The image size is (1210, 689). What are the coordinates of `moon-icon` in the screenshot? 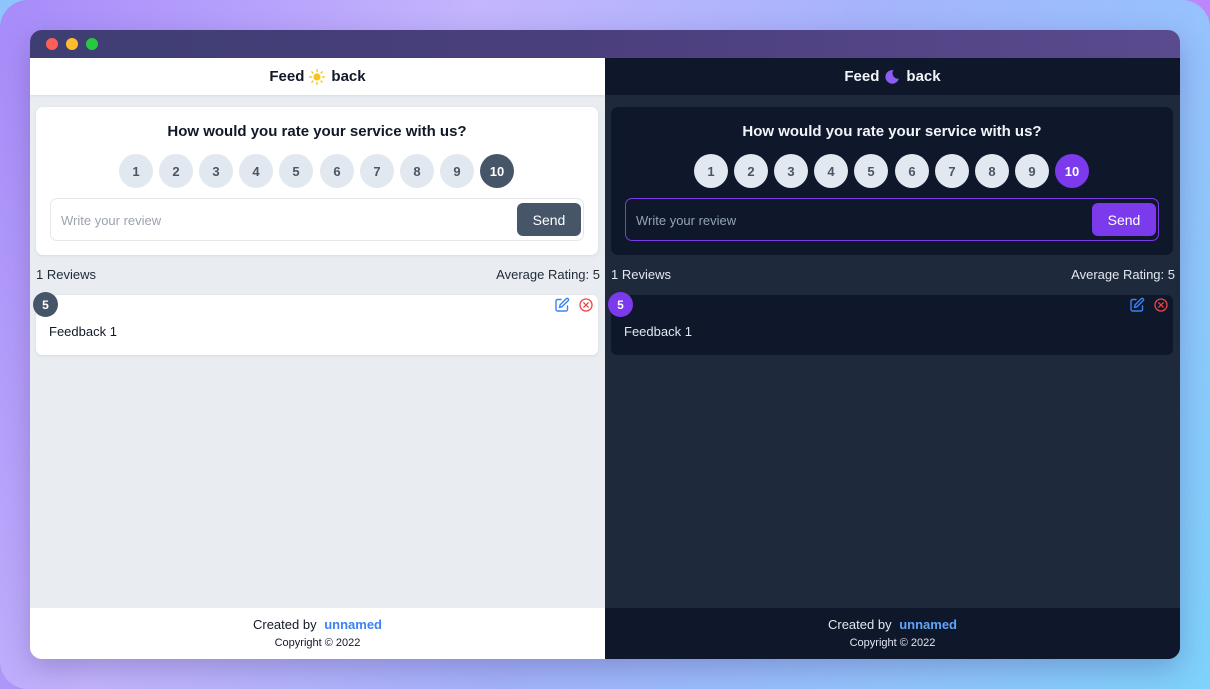 It's located at (892, 77).